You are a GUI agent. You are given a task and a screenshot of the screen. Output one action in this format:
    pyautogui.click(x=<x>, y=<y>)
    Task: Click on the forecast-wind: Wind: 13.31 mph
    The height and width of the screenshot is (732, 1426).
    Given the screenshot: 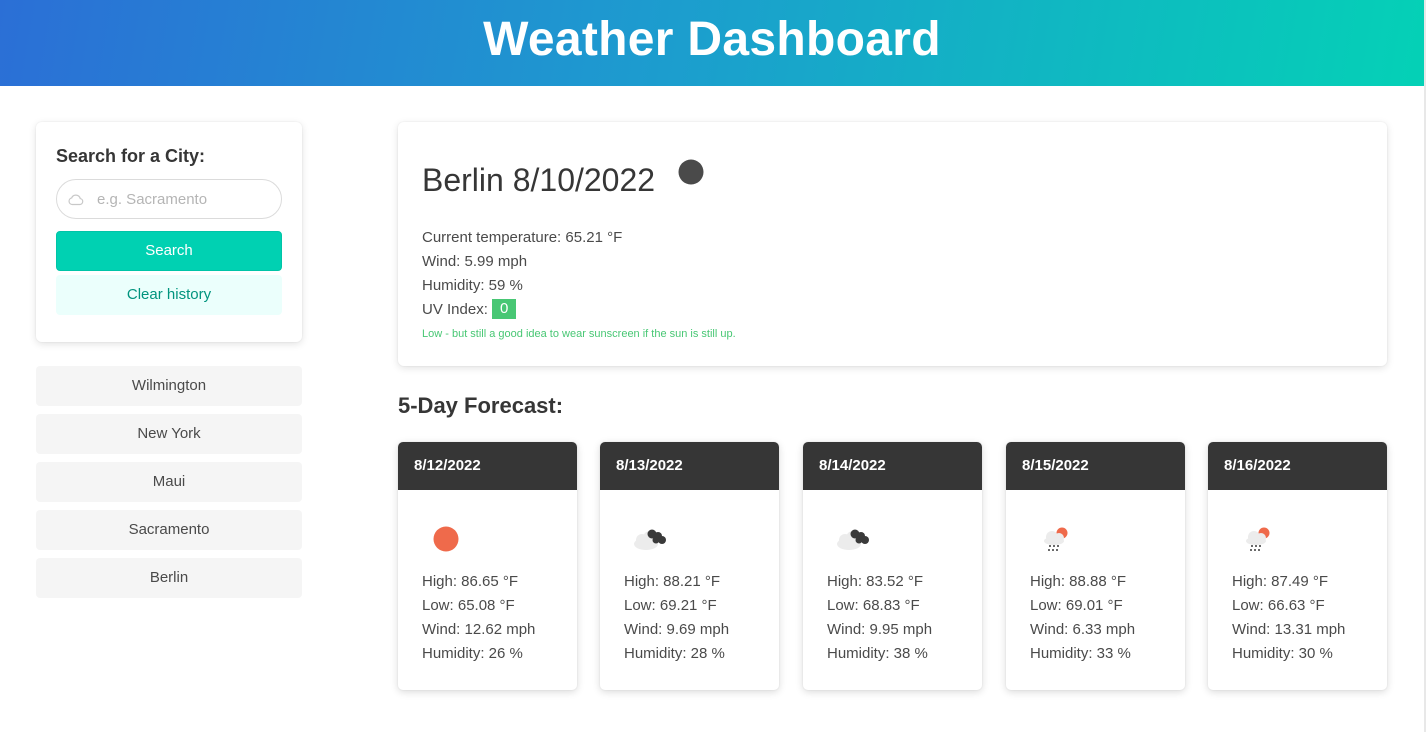 What is the action you would take?
    pyautogui.click(x=1289, y=629)
    